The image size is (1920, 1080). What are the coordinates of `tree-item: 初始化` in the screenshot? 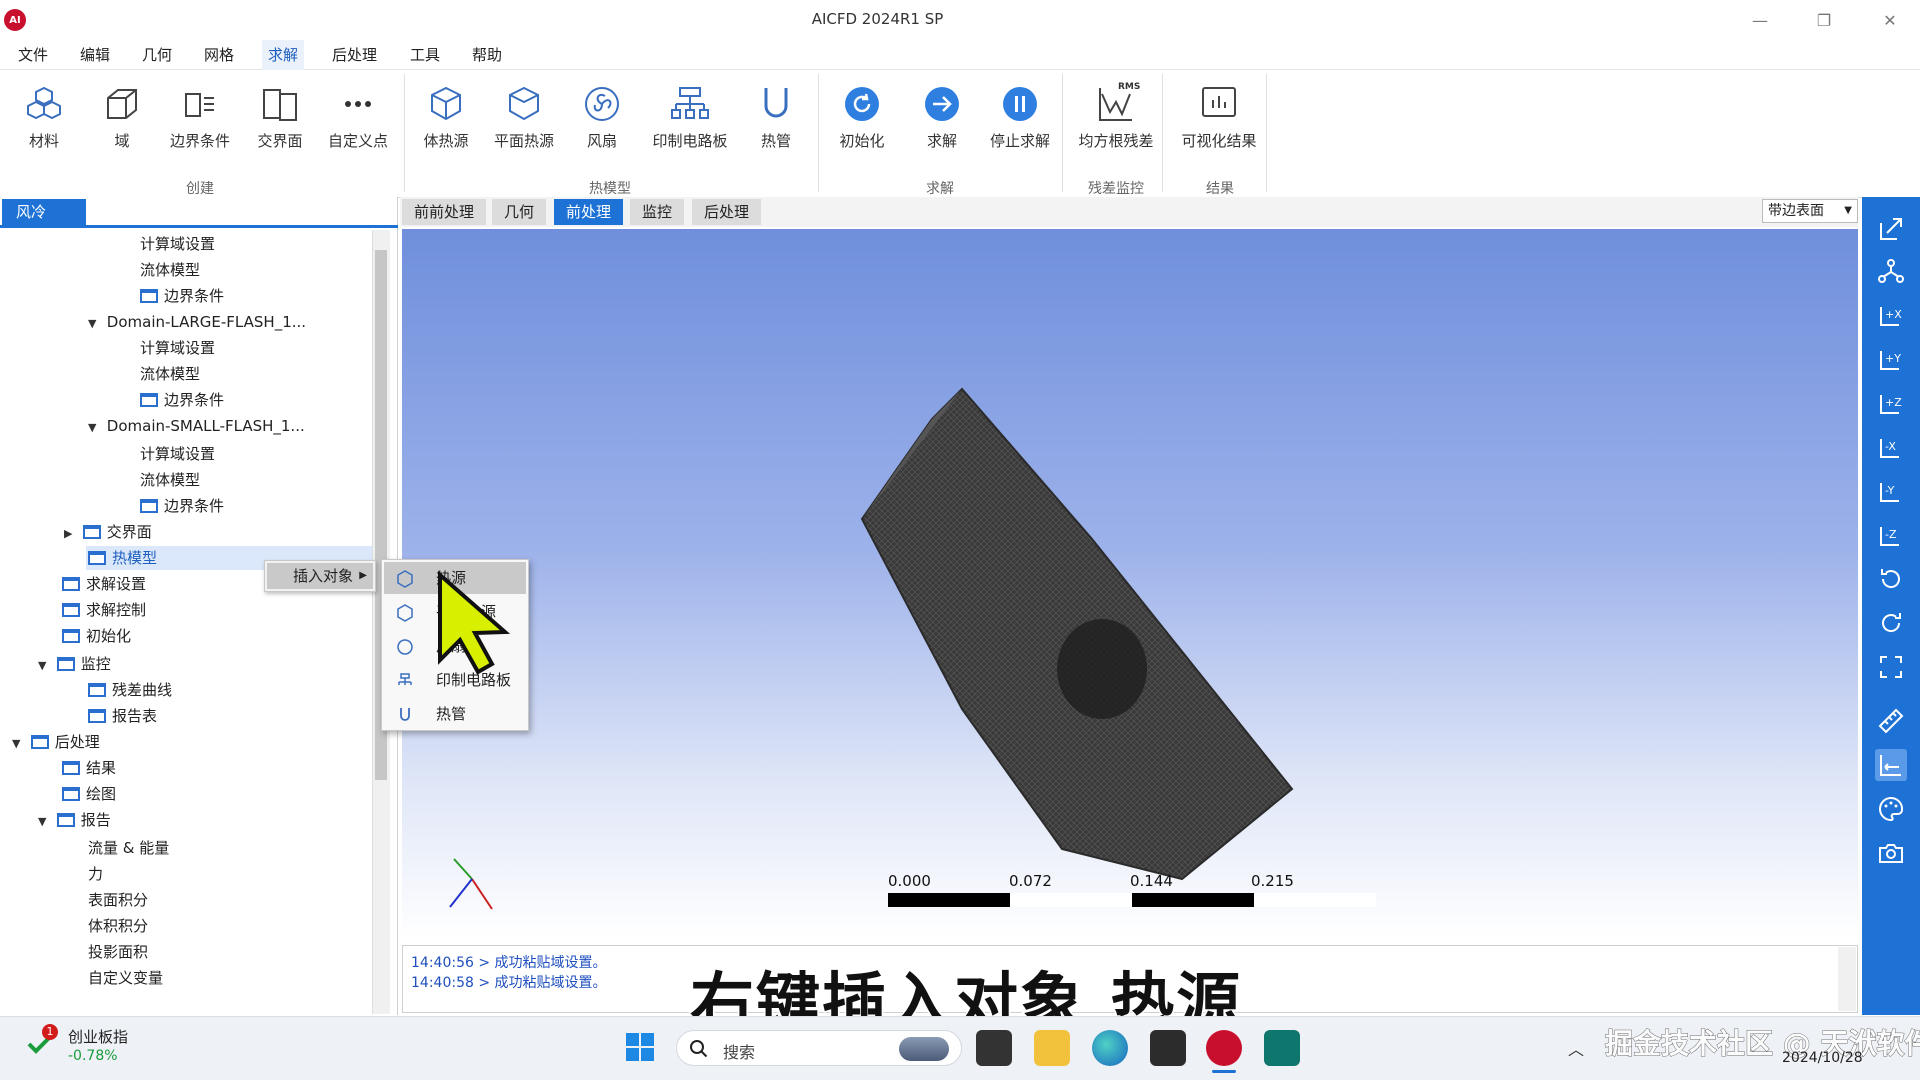 It's located at (96, 636).